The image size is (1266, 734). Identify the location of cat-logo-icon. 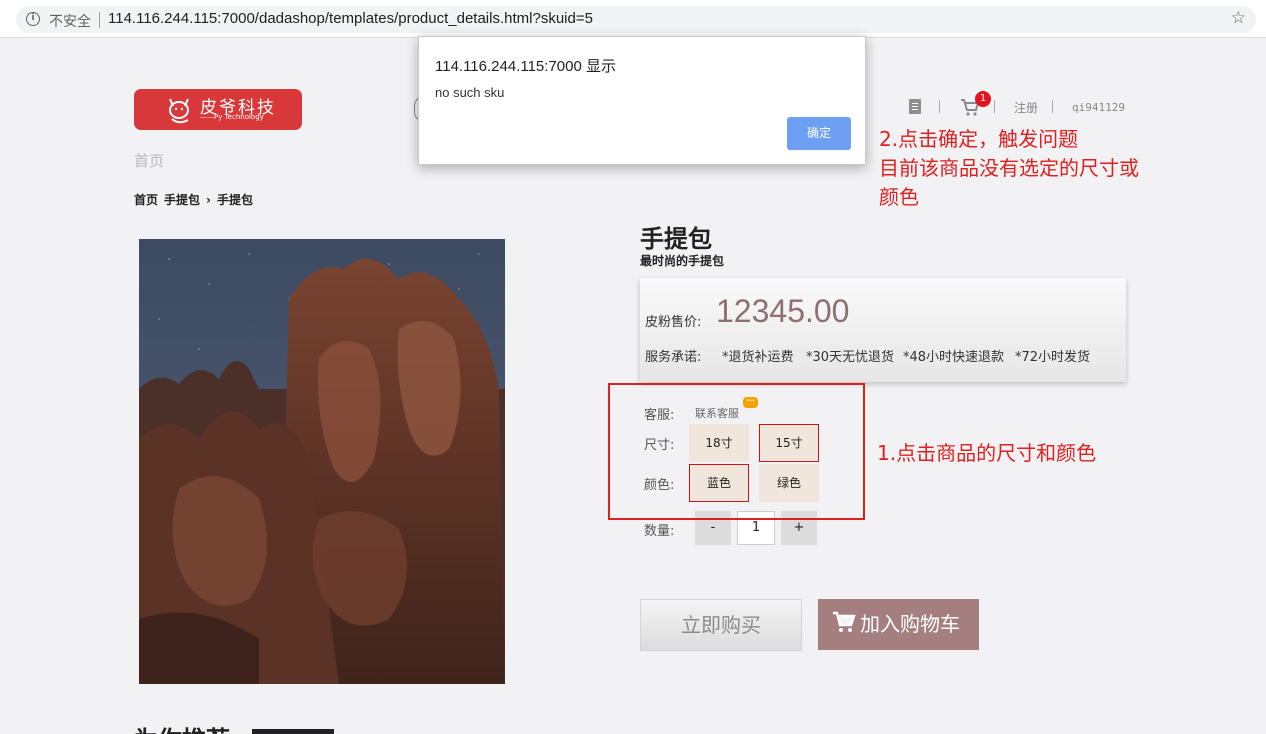
(179, 111).